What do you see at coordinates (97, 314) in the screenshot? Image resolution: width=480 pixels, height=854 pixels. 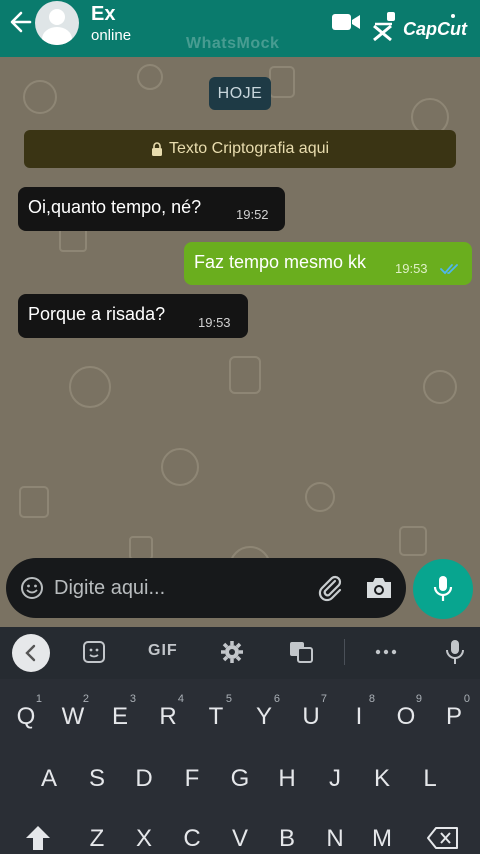 I see `message-text: Porque a risada?` at bounding box center [97, 314].